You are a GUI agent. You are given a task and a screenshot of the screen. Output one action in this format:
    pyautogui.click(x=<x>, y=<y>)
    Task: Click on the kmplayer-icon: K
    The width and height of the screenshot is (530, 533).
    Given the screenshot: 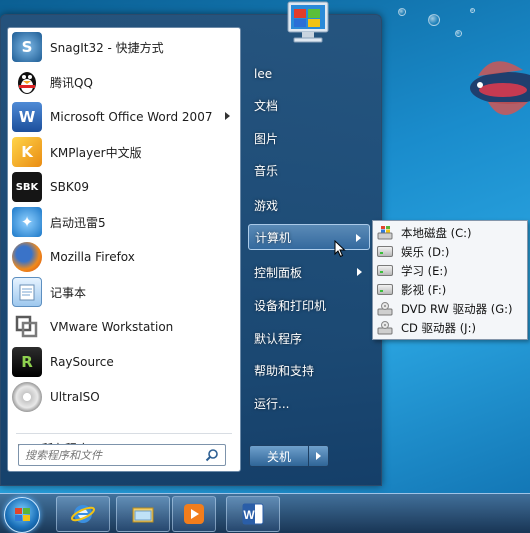 What is the action you would take?
    pyautogui.click(x=27, y=152)
    